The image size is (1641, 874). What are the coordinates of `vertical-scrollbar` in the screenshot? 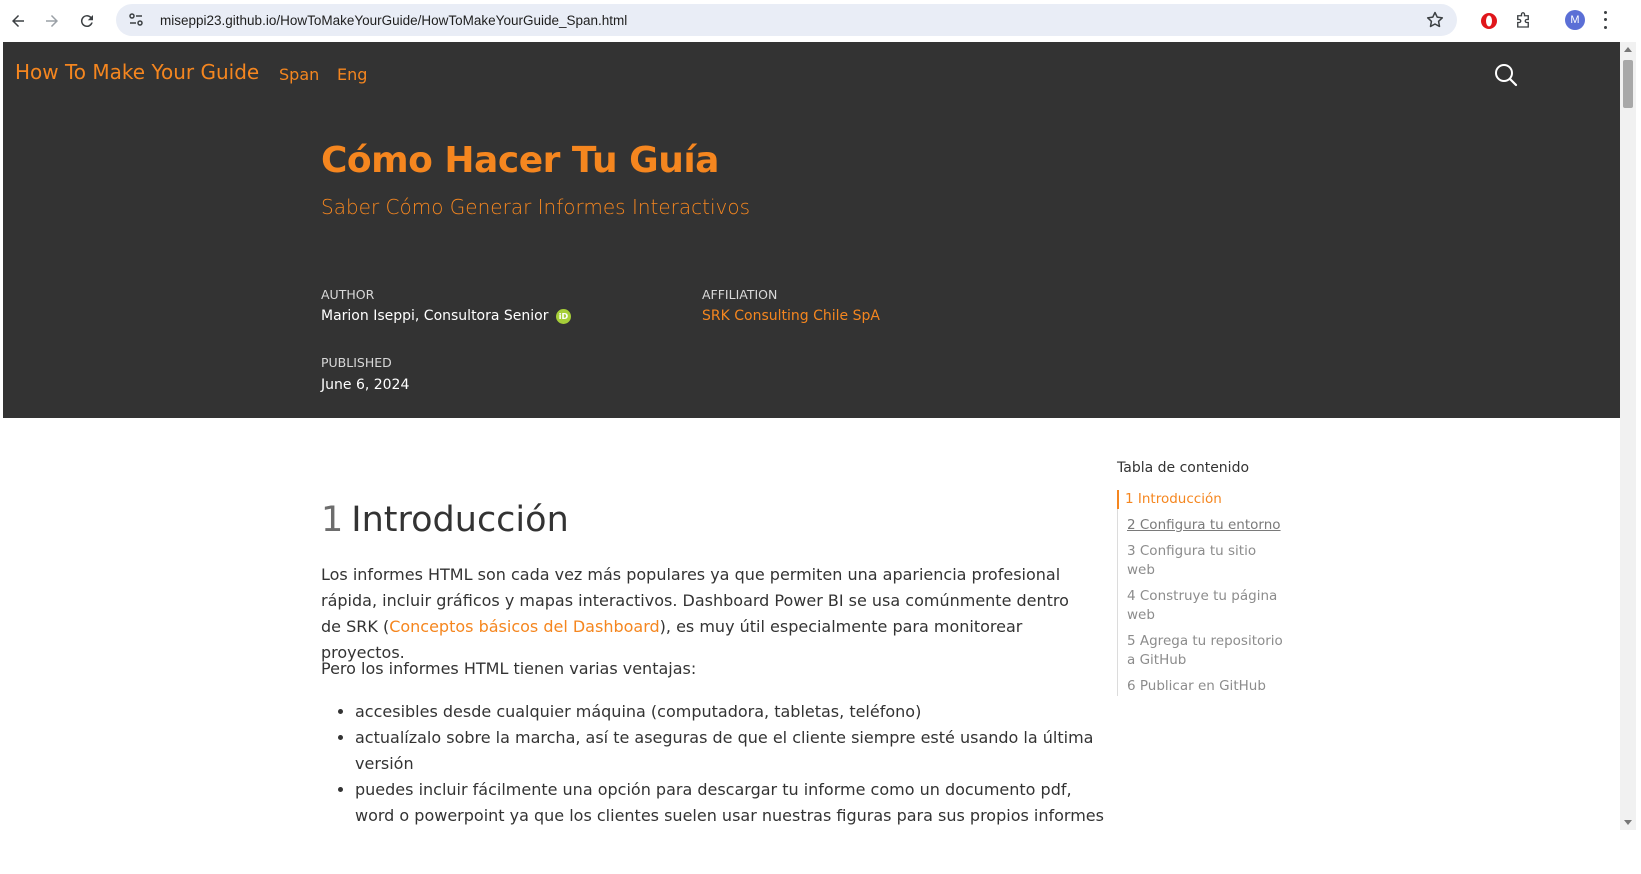 It's located at (1628, 436).